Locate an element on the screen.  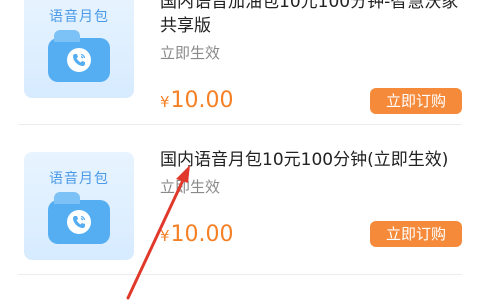
product-title: 国内语音加油包10元100分钟-智慧沃家共享版 is located at coordinates (310, 19).